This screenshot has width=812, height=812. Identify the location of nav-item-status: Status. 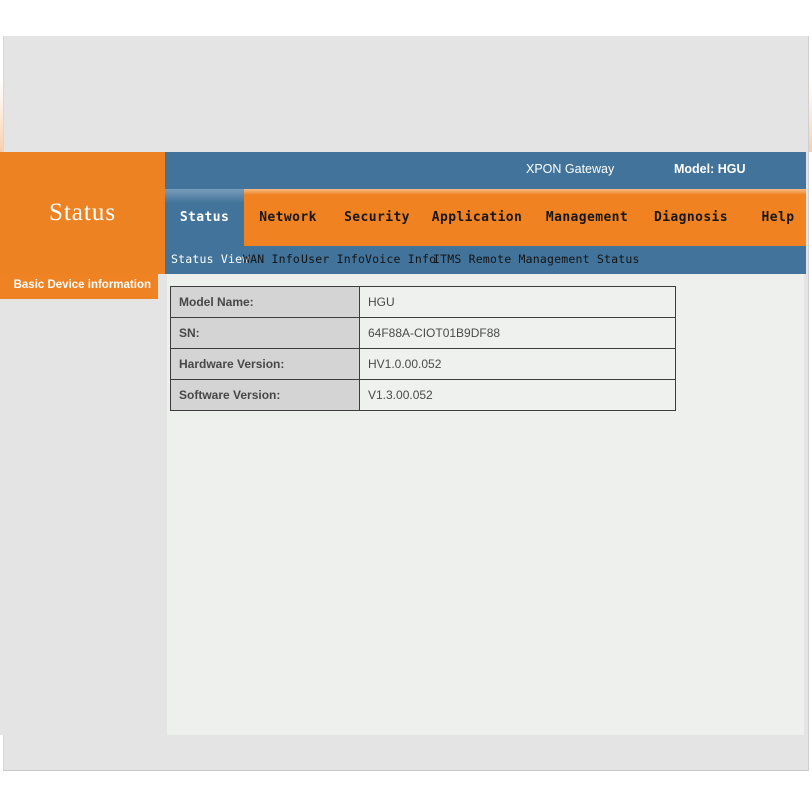
(204, 217).